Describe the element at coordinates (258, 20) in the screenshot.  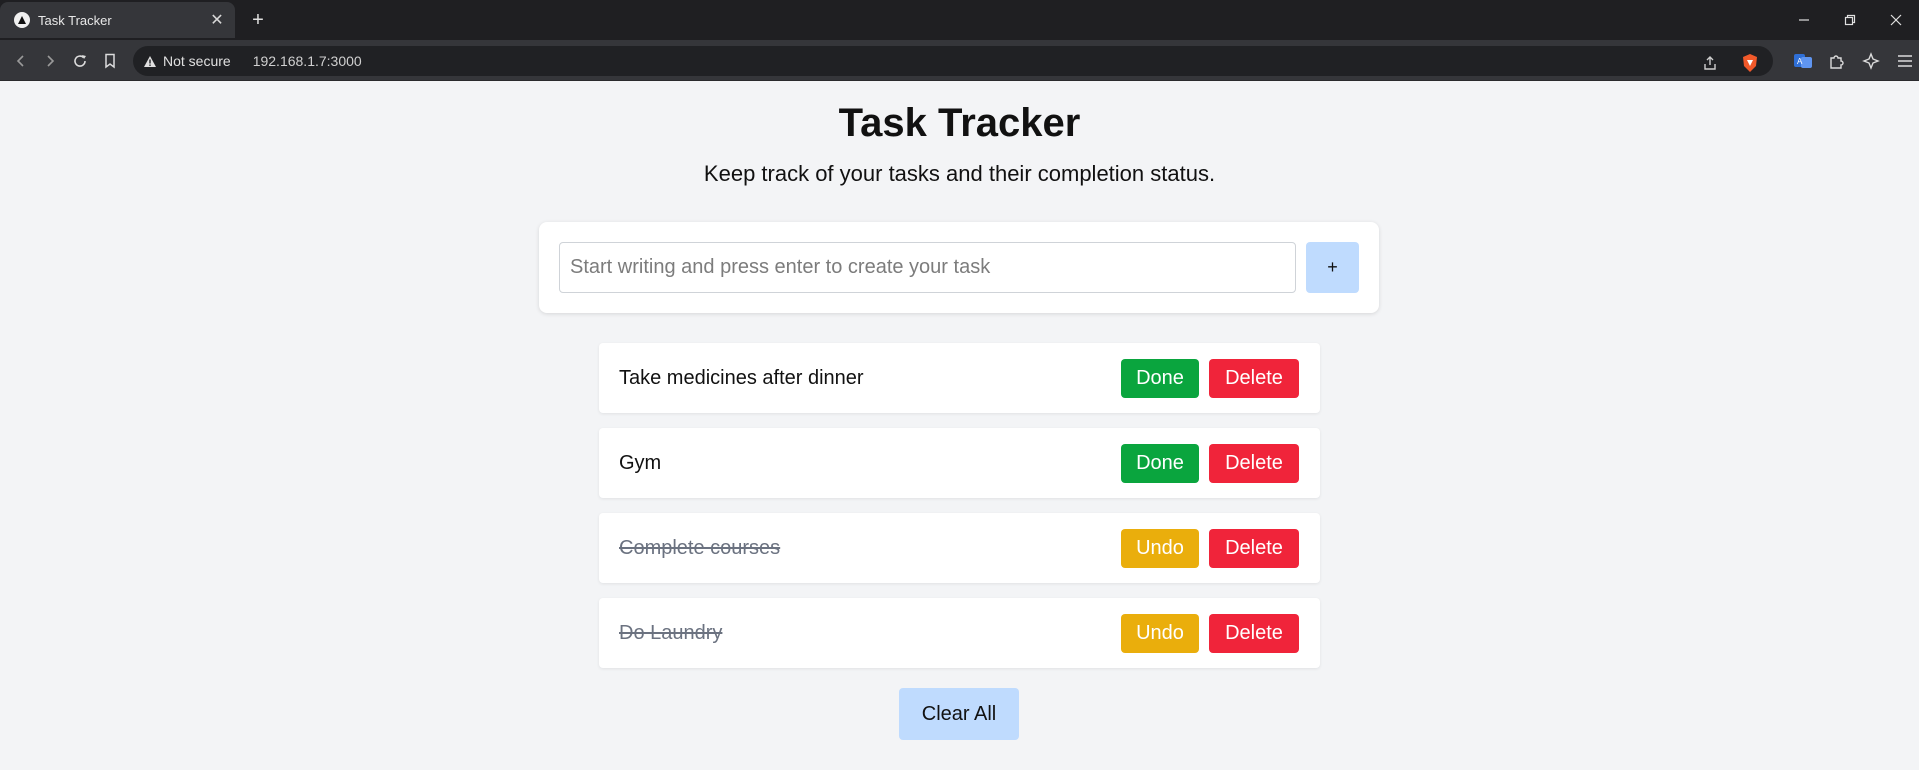
I see `new-tab-button: +` at that location.